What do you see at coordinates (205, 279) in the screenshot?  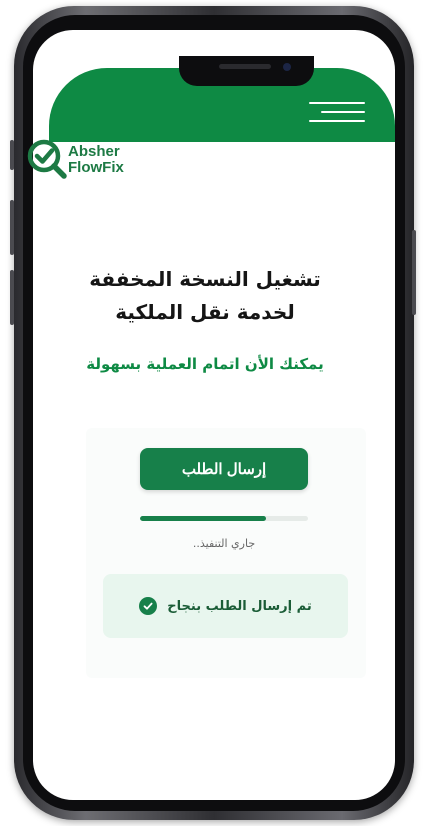 I see `title-line-1: تشغيل النسخة المخففة` at bounding box center [205, 279].